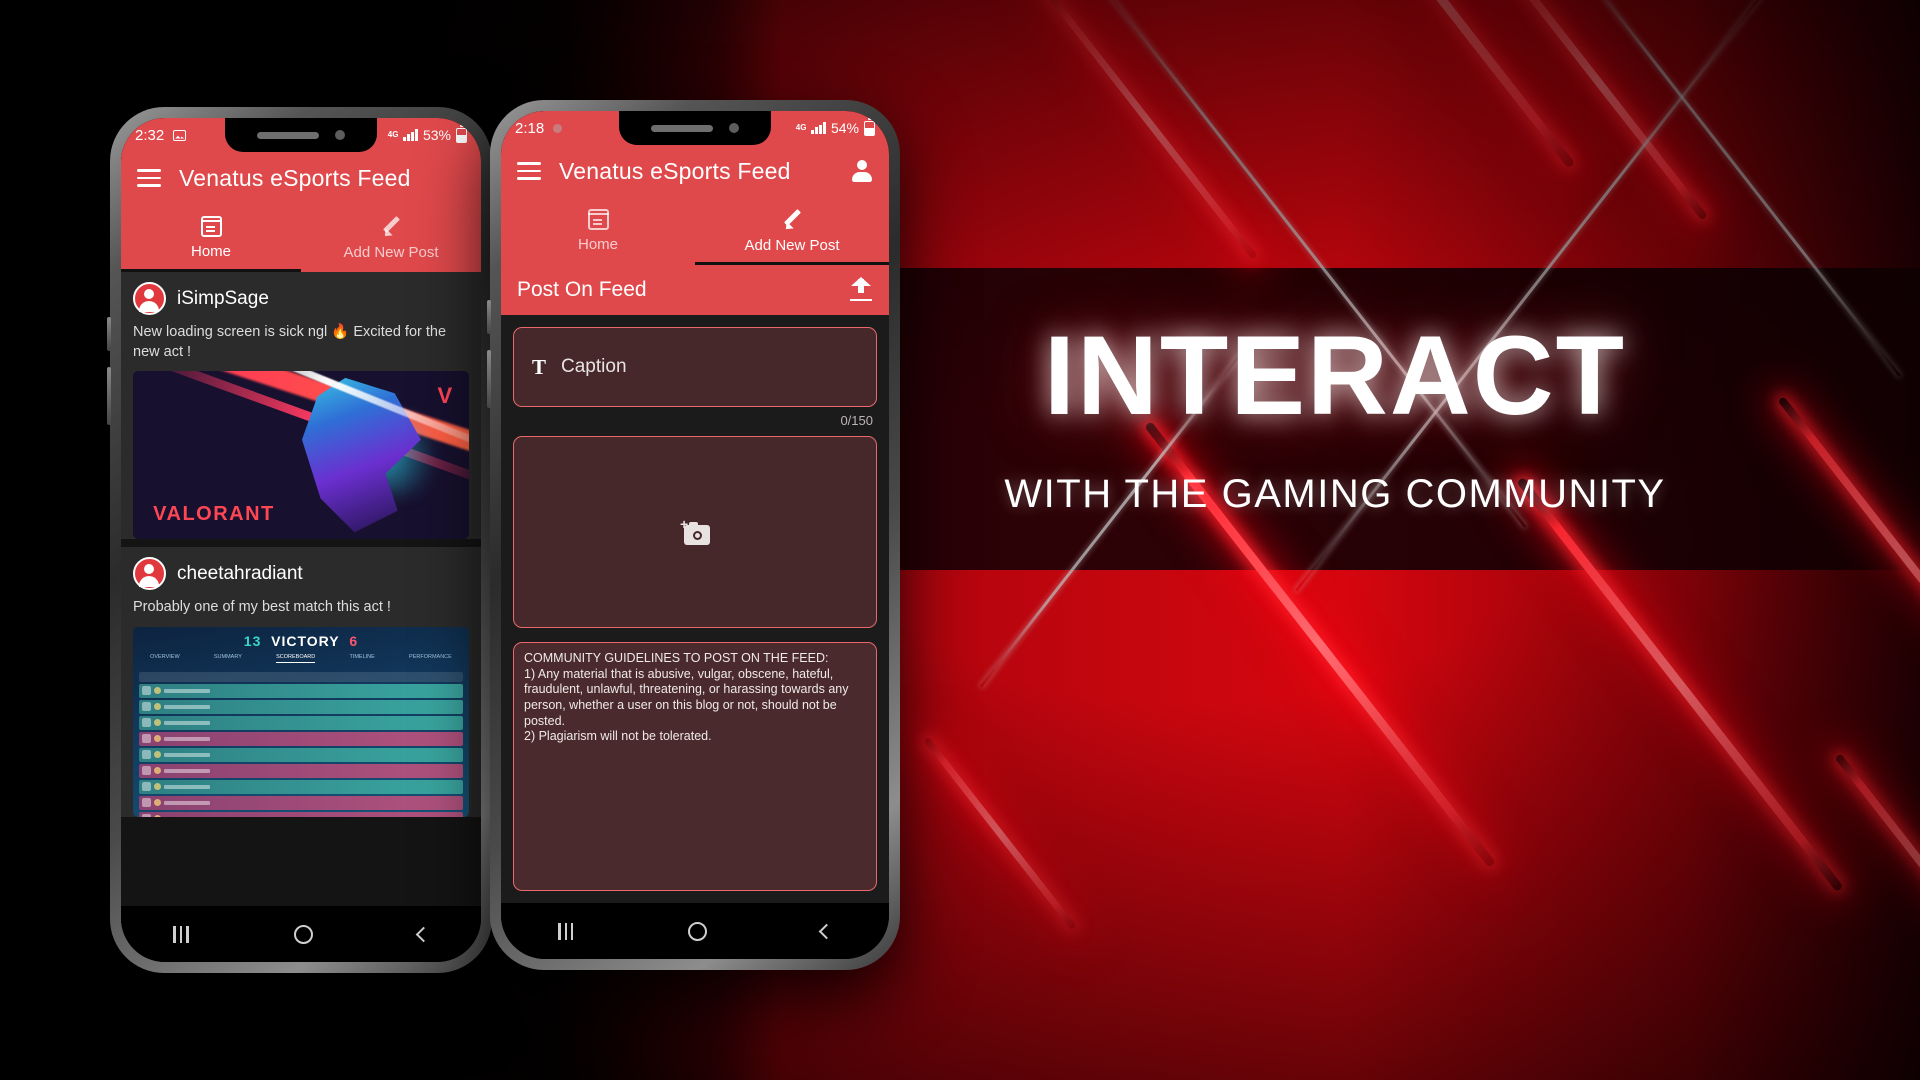 This screenshot has width=1920, height=1080. What do you see at coordinates (861, 289) in the screenshot?
I see `upload-icon` at bounding box center [861, 289].